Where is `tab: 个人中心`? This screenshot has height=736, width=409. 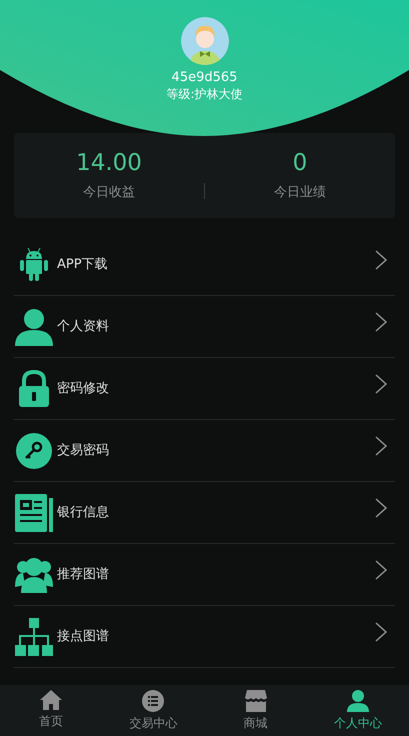
tab: 个人中心 is located at coordinates (357, 710).